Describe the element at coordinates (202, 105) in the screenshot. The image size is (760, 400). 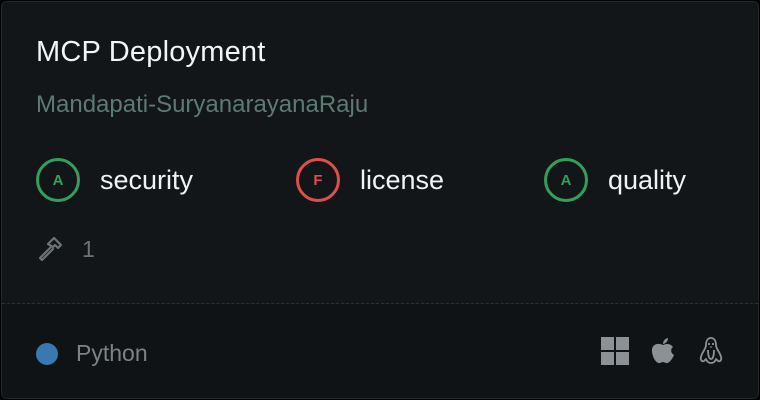
I see `card-author: Mandapati-SuryanarayanaRaju` at that location.